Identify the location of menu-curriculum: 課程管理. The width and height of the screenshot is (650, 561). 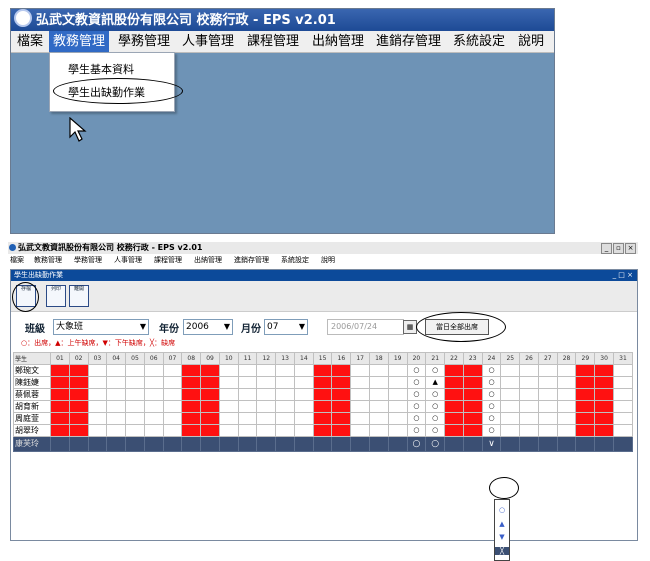
(273, 41).